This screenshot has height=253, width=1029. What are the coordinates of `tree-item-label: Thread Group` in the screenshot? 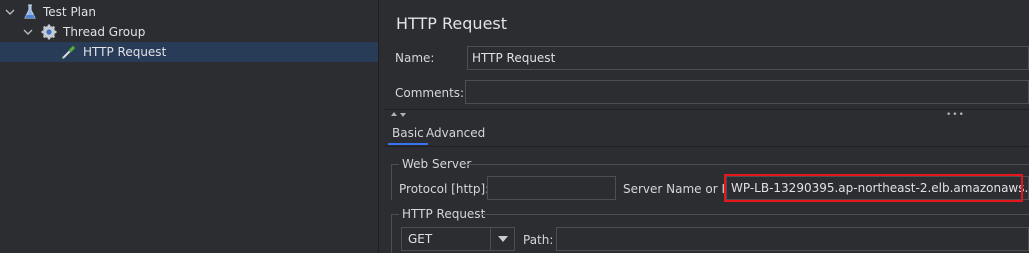 It's located at (104, 32).